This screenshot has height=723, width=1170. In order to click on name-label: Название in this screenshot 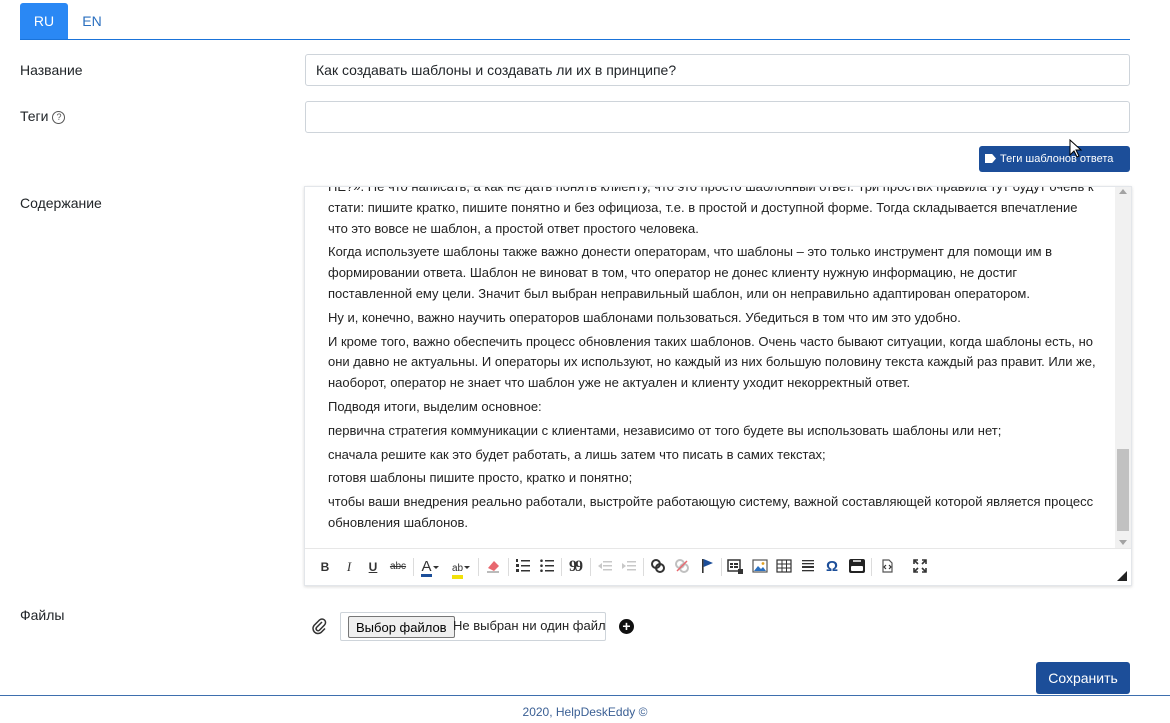, I will do `click(51, 70)`.